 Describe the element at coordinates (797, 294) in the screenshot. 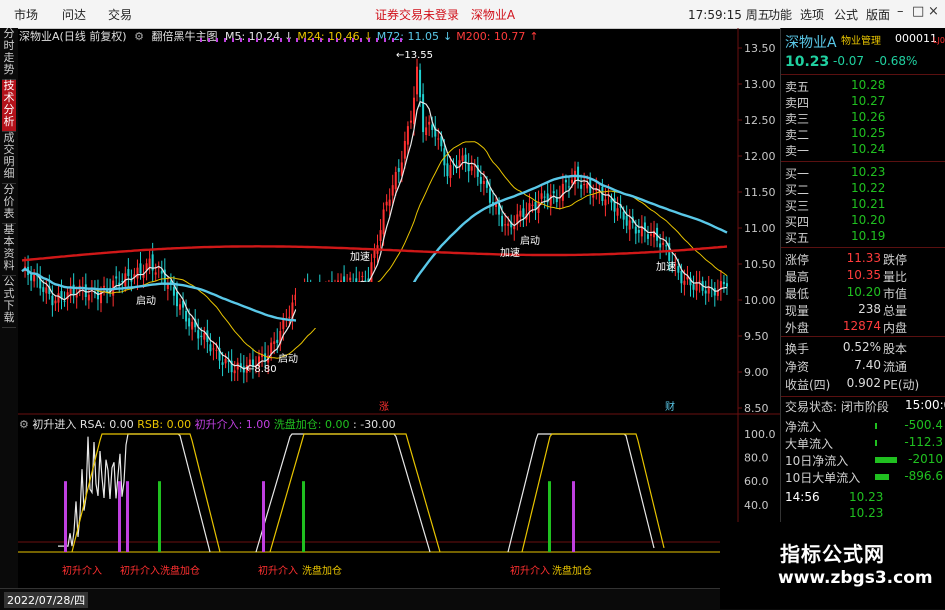

I see `stat-label: 最低` at that location.